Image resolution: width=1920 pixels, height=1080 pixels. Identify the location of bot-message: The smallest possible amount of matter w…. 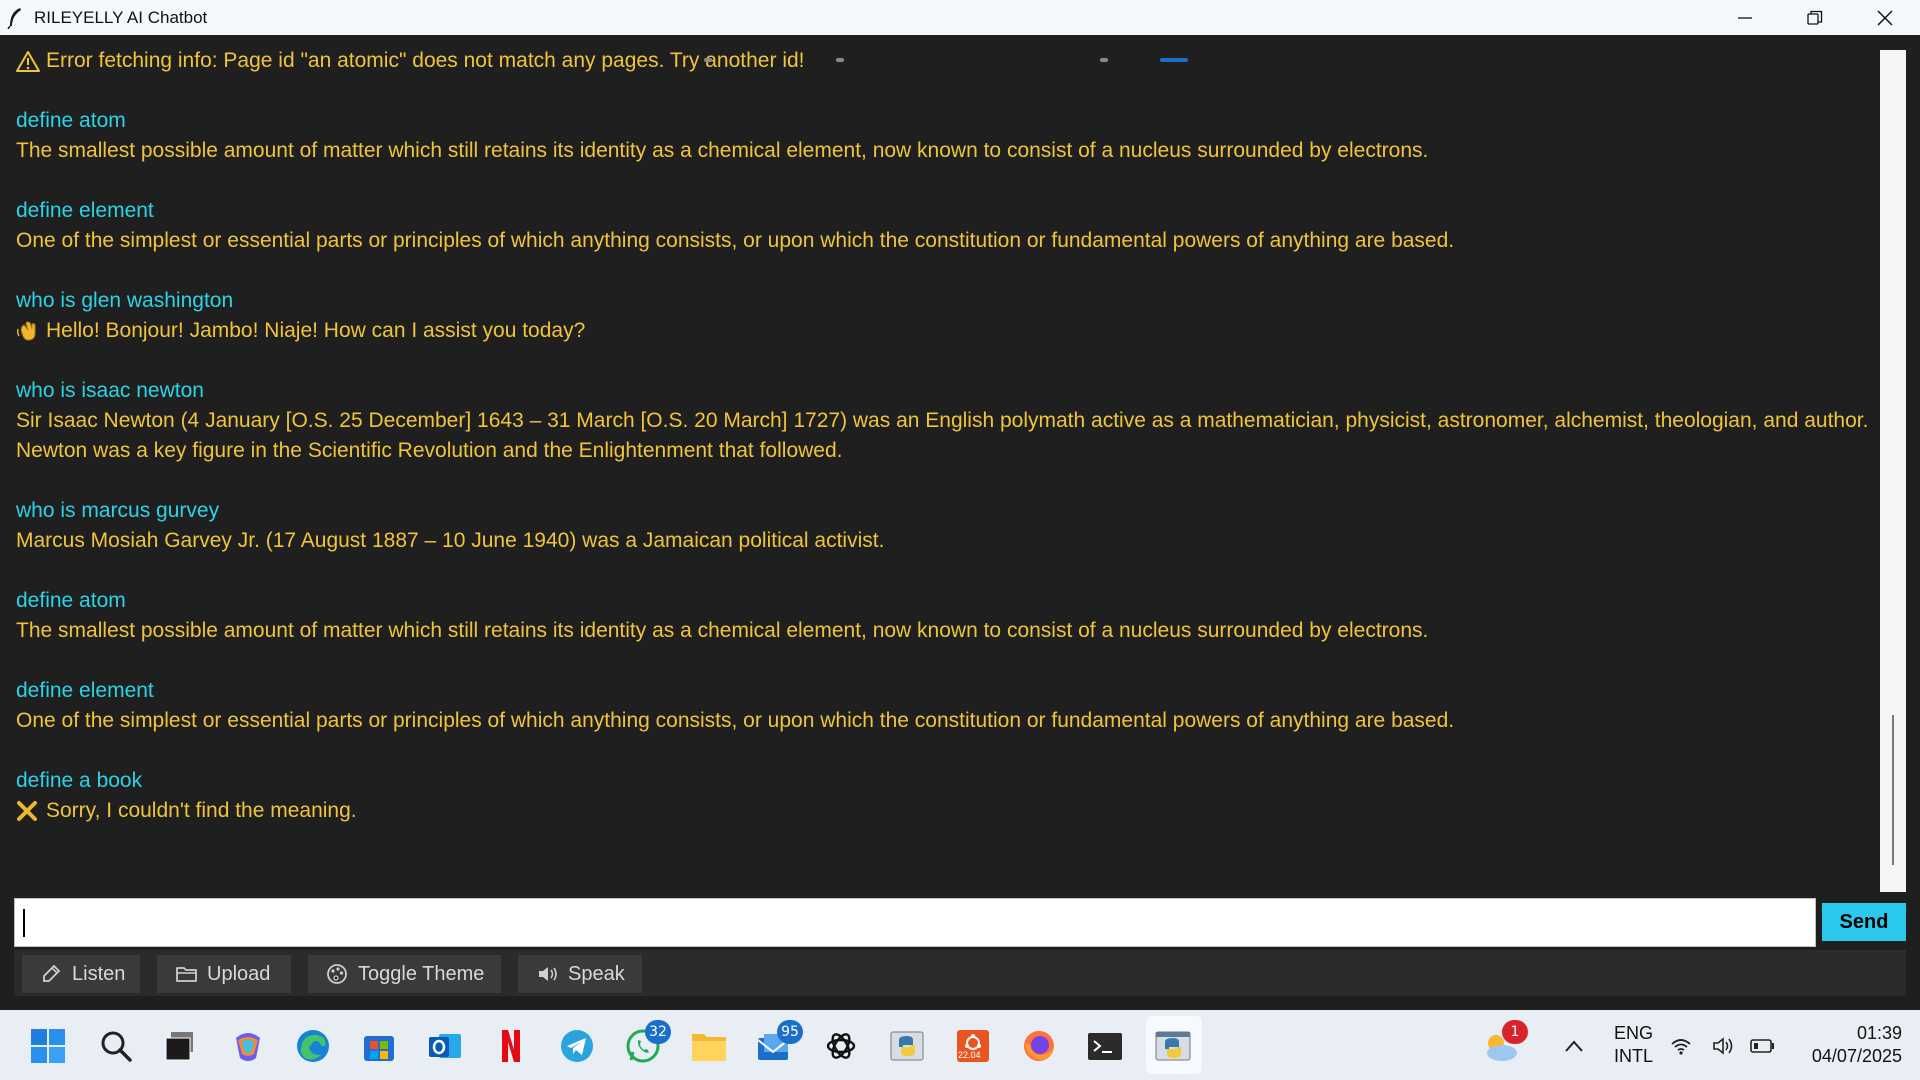
(947, 631).